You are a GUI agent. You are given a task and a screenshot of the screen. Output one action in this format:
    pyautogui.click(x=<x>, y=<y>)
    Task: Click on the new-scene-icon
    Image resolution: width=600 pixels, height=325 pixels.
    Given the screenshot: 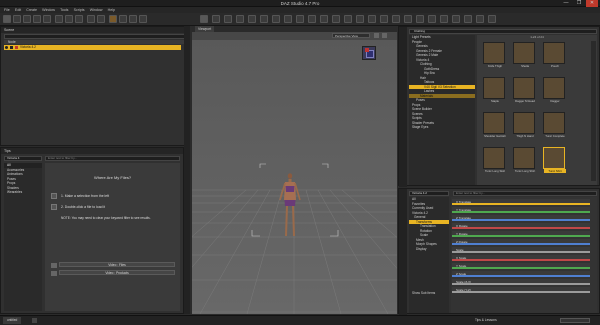 What is the action you would take?
    pyautogui.click(x=7, y=19)
    